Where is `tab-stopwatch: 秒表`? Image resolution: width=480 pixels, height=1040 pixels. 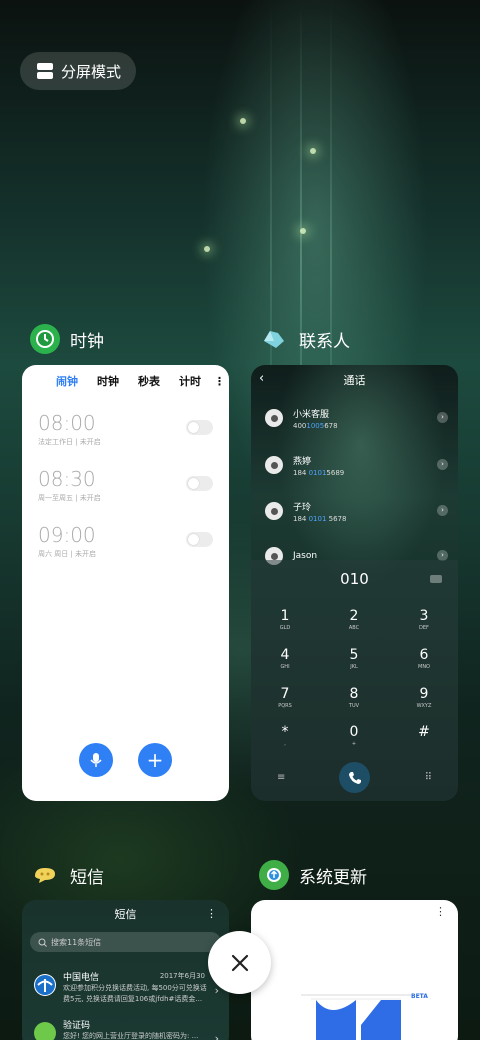
tab-stopwatch: 秒表 is located at coordinates (149, 381).